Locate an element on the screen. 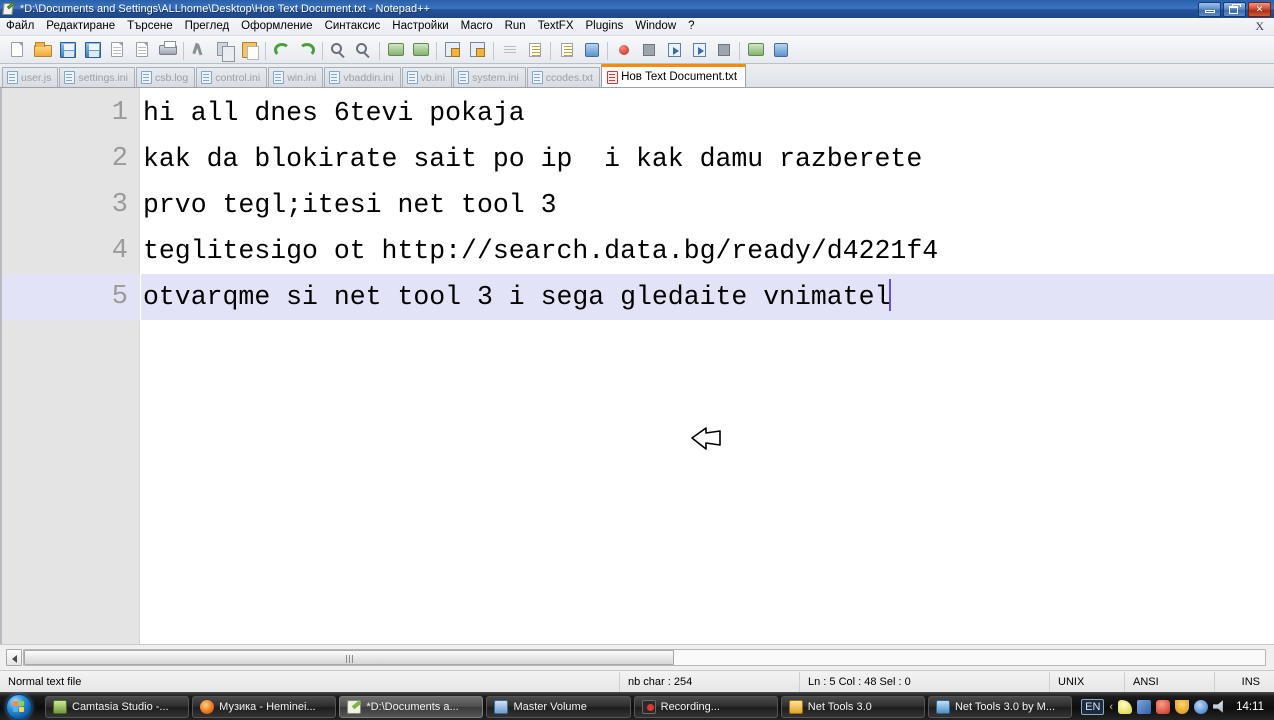 The image size is (1274, 720). tray-icon-shield is located at coordinates (1163, 706).